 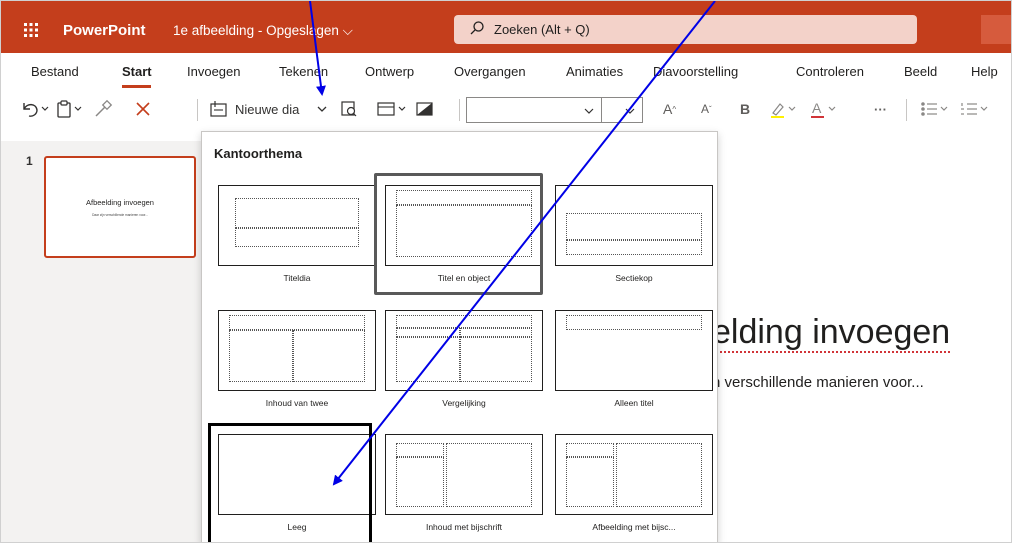 I want to click on layout-titeldia: Titeldia, so click(x=297, y=240).